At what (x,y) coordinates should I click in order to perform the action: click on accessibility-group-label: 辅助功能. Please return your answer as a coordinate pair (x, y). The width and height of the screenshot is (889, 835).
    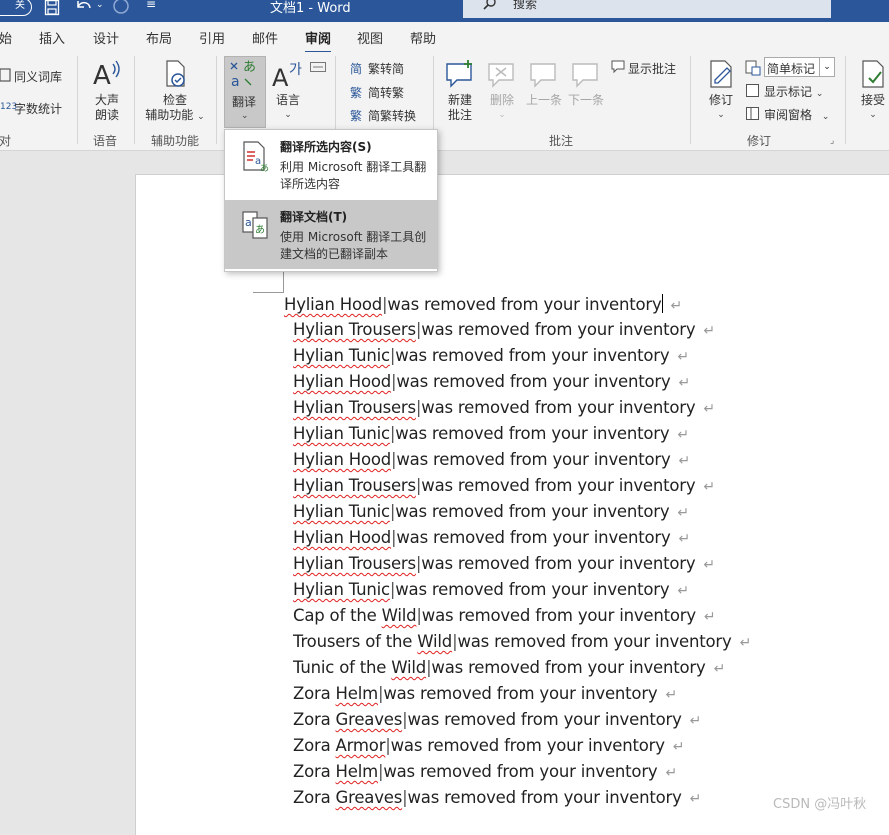
    Looking at the image, I should click on (175, 141).